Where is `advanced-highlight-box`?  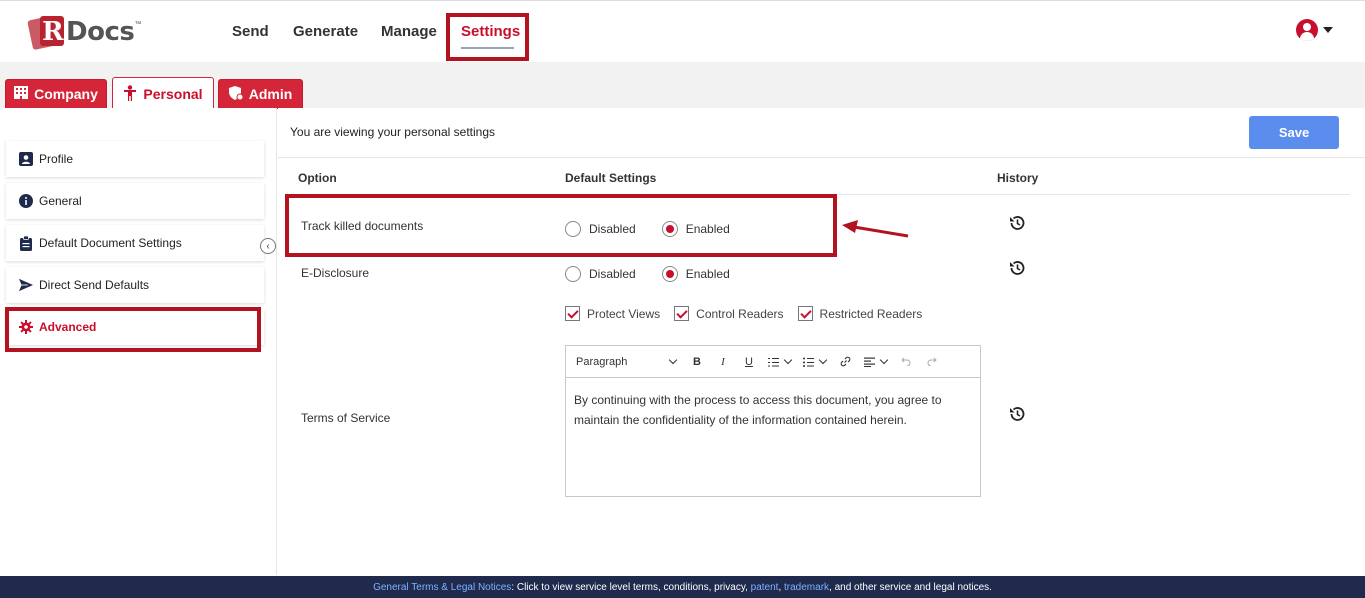 advanced-highlight-box is located at coordinates (133, 329).